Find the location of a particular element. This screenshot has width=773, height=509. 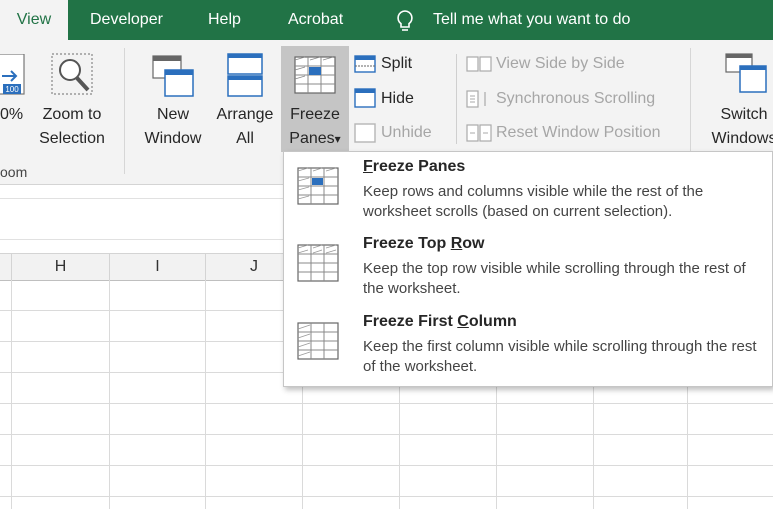

arrange-all-icon is located at coordinates (245, 75).